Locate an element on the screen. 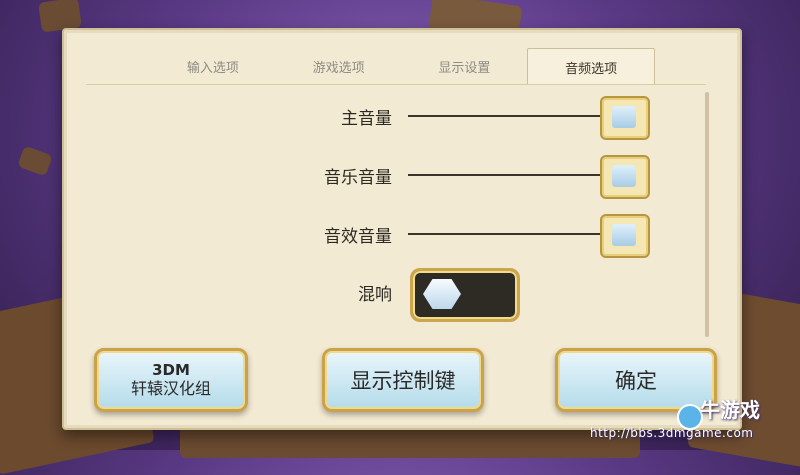 The image size is (800, 475). reverb-toggle is located at coordinates (465, 295).